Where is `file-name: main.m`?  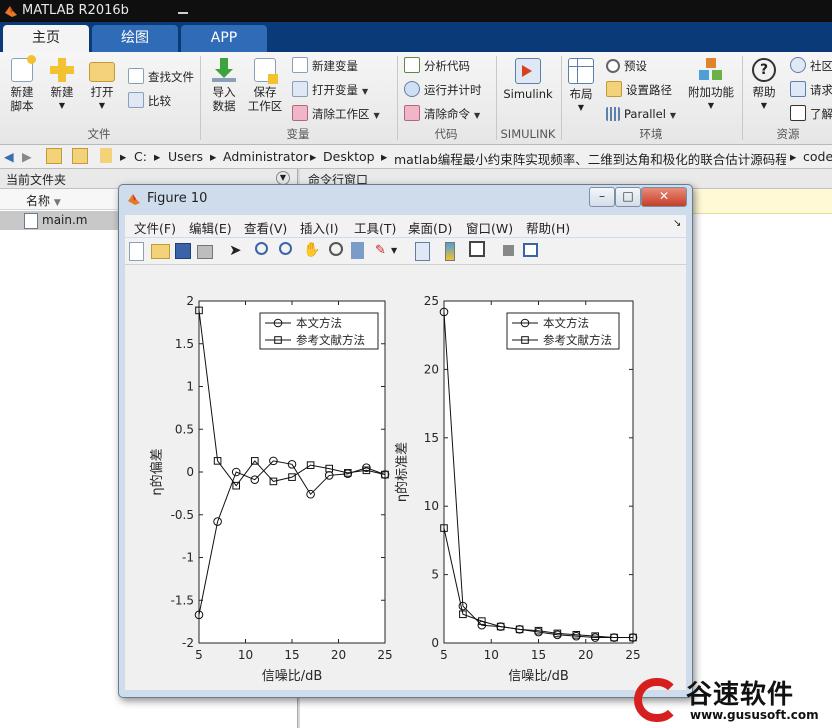 file-name: main.m is located at coordinates (65, 220).